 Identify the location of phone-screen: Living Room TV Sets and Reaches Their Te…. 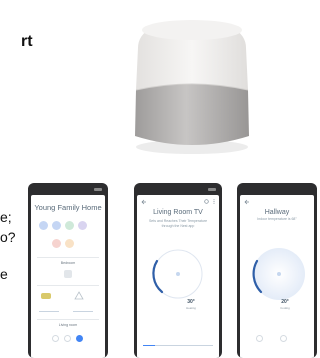
(178, 276).